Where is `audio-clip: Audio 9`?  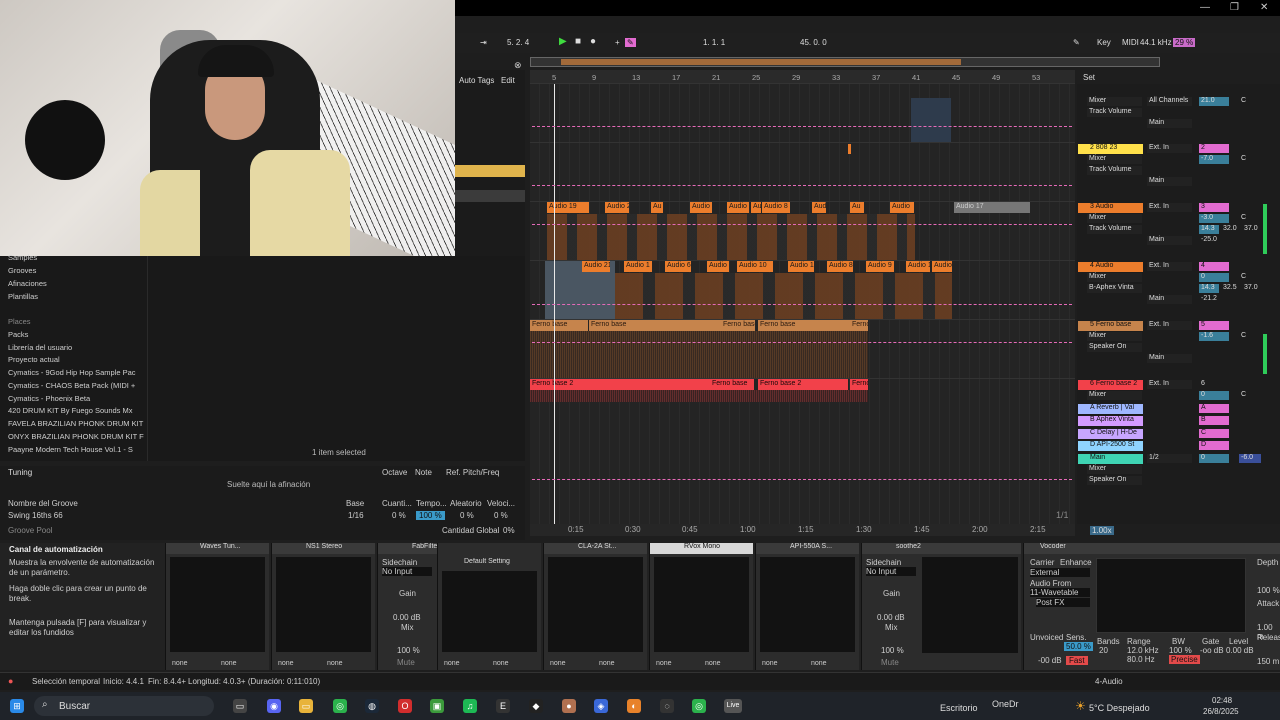 audio-clip: Audio 9 is located at coordinates (880, 266).